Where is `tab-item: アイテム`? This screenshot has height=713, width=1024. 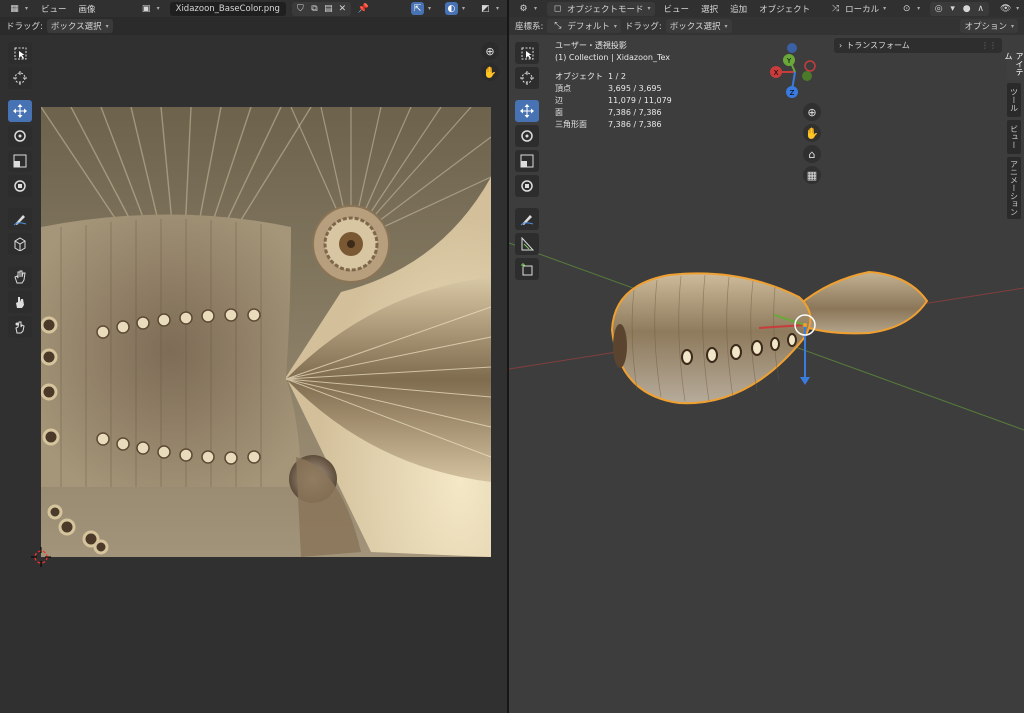
tab-item: アイテム is located at coordinates (1014, 66).